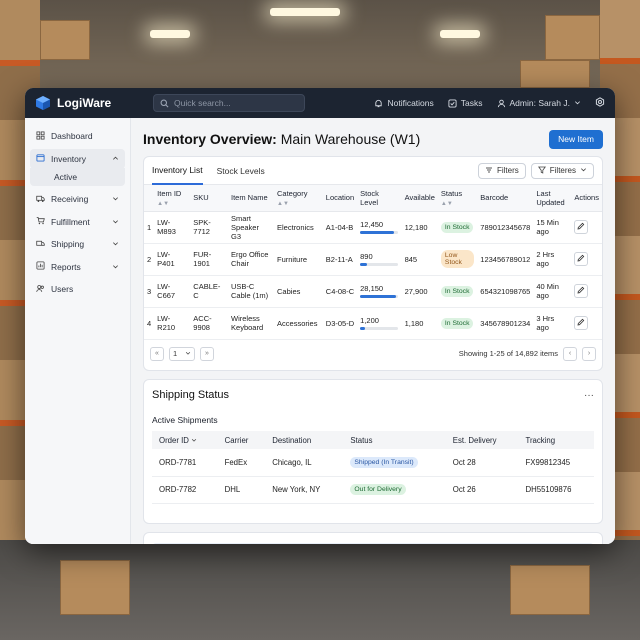  What do you see at coordinates (157, 353) in the screenshot?
I see `first-page-button: «` at bounding box center [157, 353].